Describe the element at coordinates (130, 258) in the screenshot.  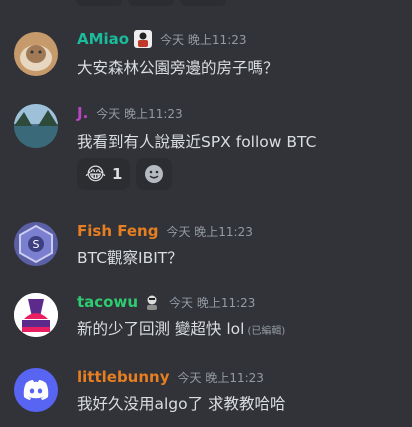
I see `message-text: BTC觀察IBIT？` at that location.